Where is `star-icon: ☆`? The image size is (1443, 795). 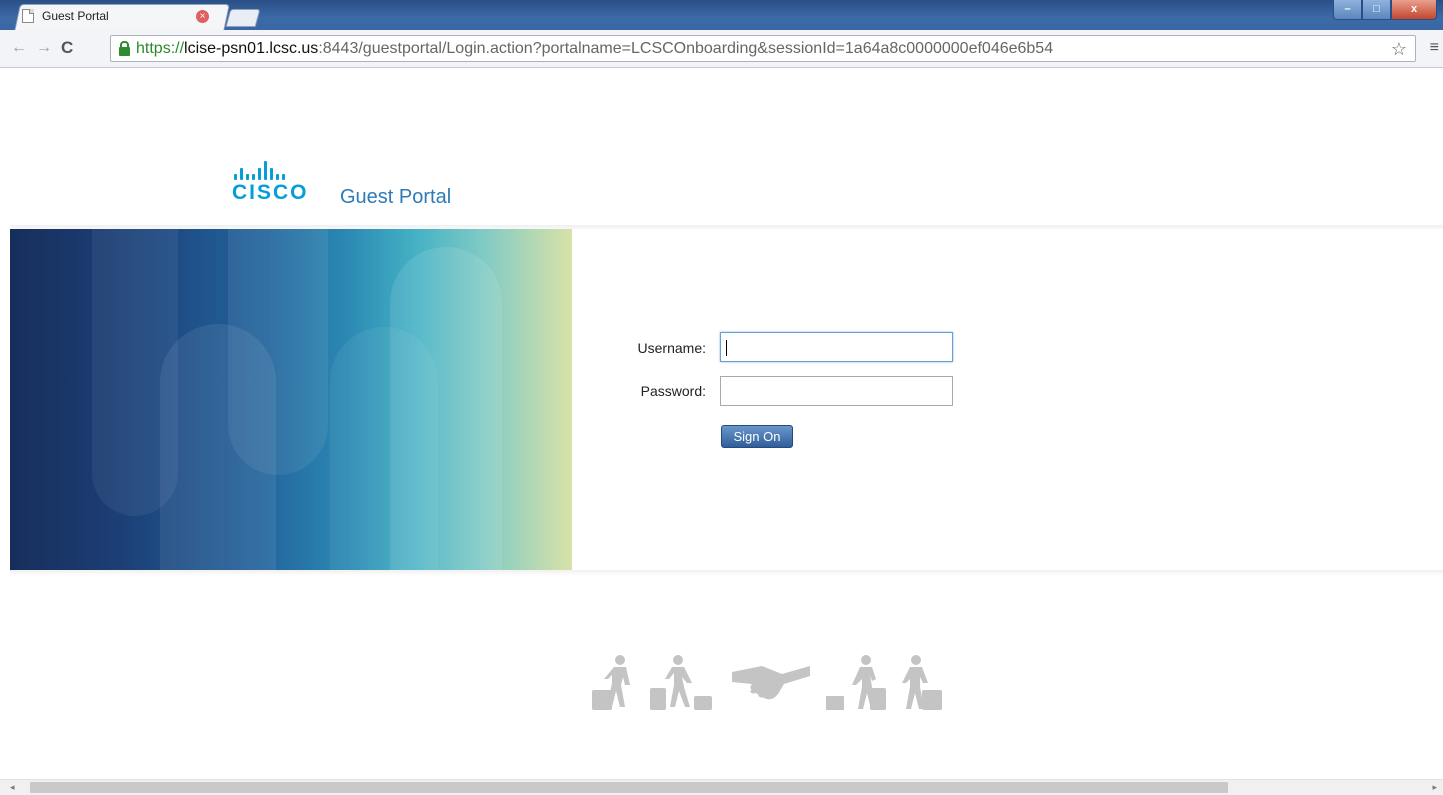
star-icon: ☆ is located at coordinates (1399, 49).